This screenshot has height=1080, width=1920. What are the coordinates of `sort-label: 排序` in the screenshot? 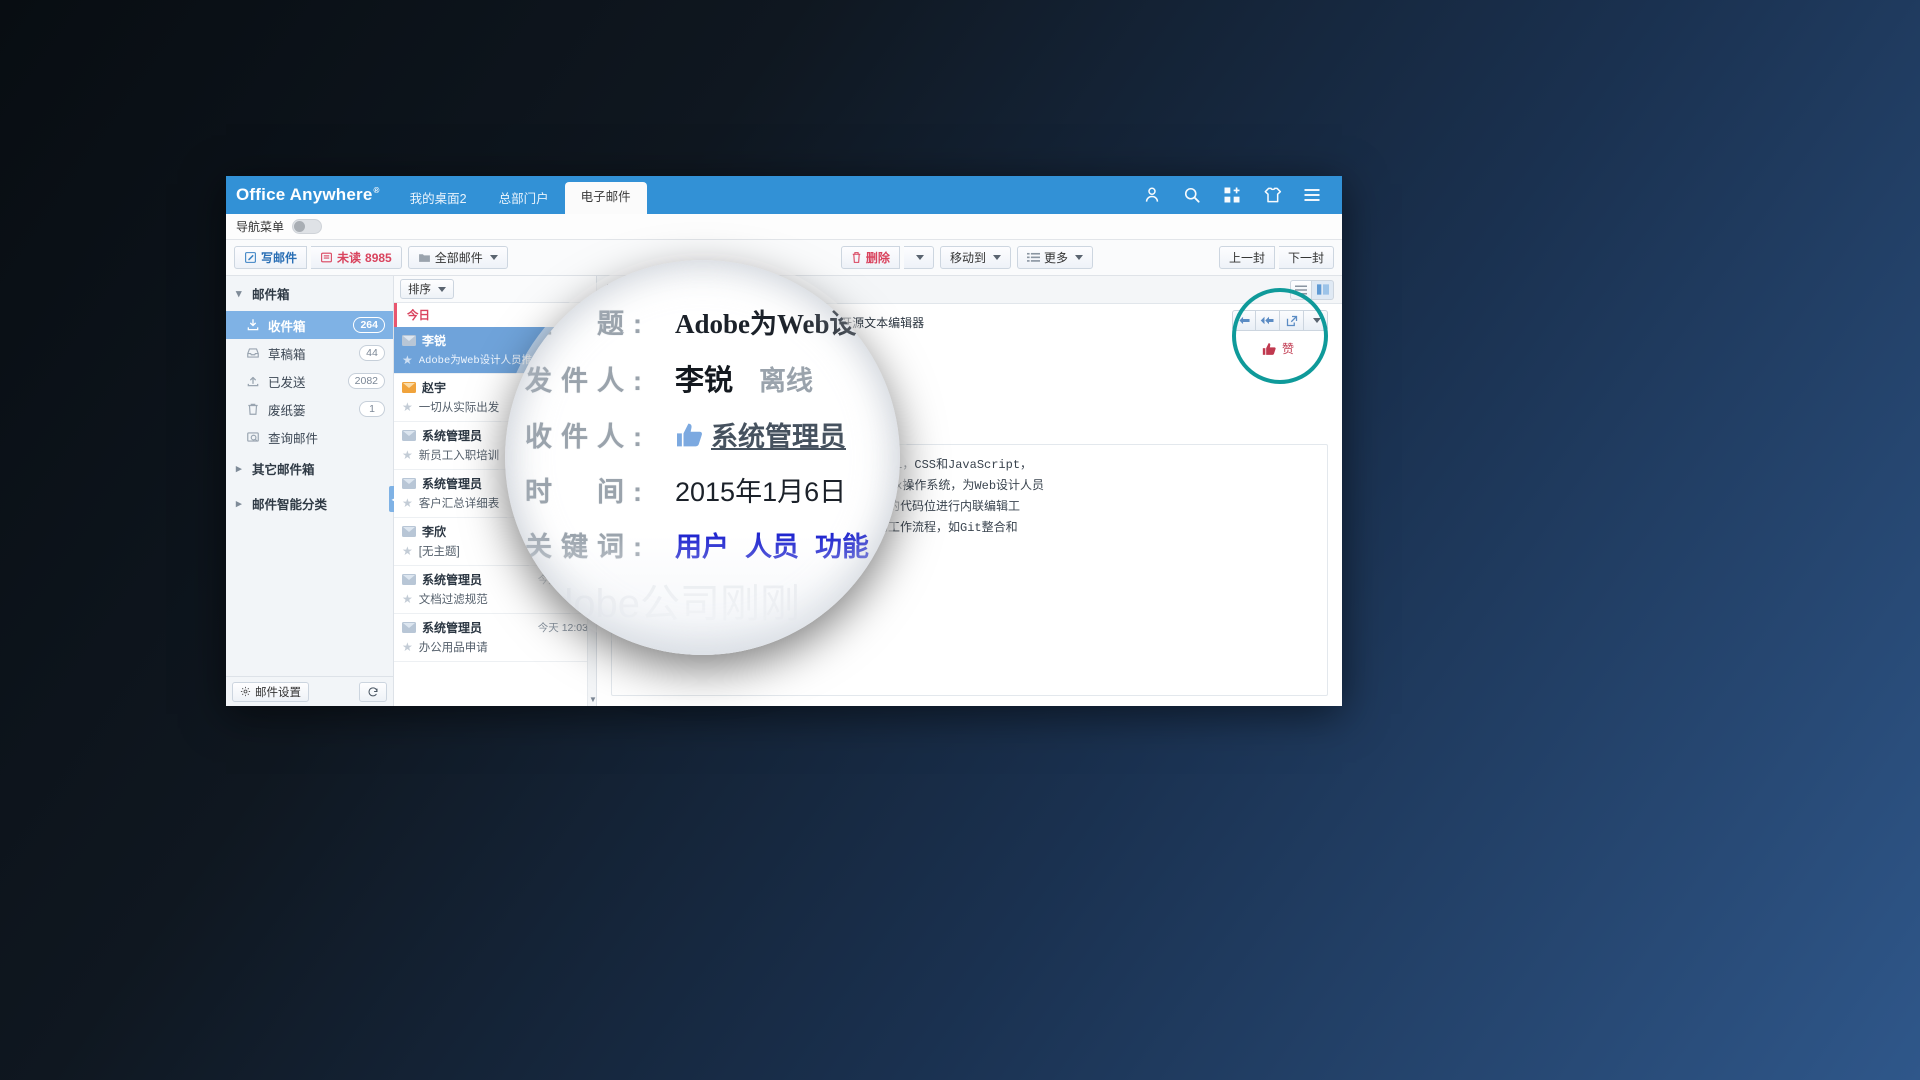 It's located at (419, 290).